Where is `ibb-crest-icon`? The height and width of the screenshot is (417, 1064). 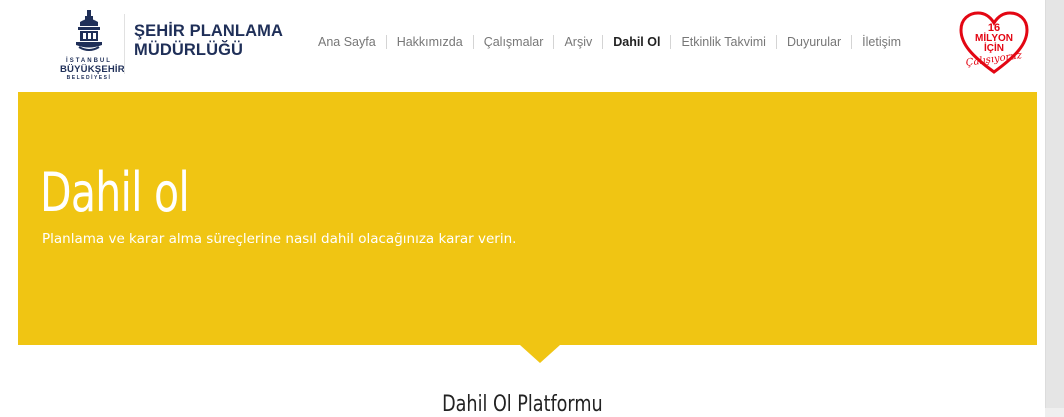 ibb-crest-icon is located at coordinates (89, 30).